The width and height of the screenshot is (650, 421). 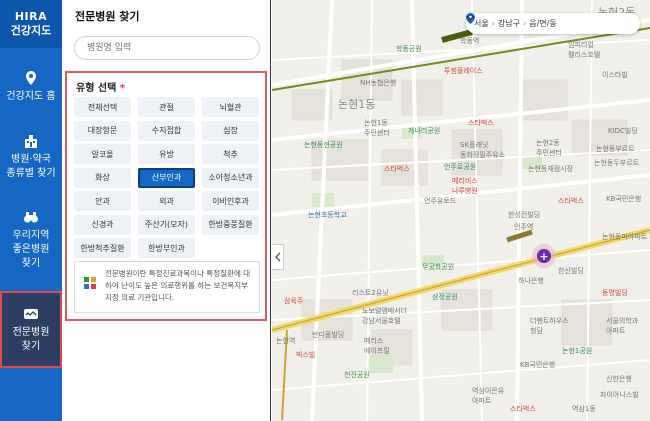 I want to click on map-label: 하나은행, so click(x=531, y=281).